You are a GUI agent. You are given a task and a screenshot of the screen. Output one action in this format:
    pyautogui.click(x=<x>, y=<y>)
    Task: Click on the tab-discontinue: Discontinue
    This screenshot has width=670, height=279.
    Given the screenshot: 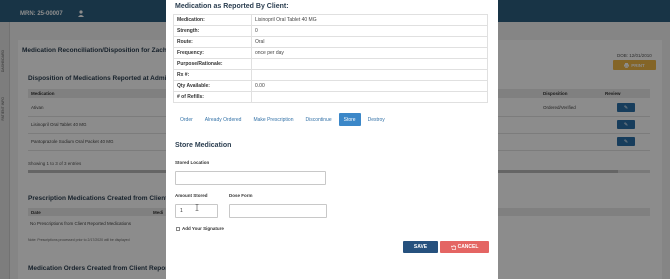 What is the action you would take?
    pyautogui.click(x=318, y=119)
    